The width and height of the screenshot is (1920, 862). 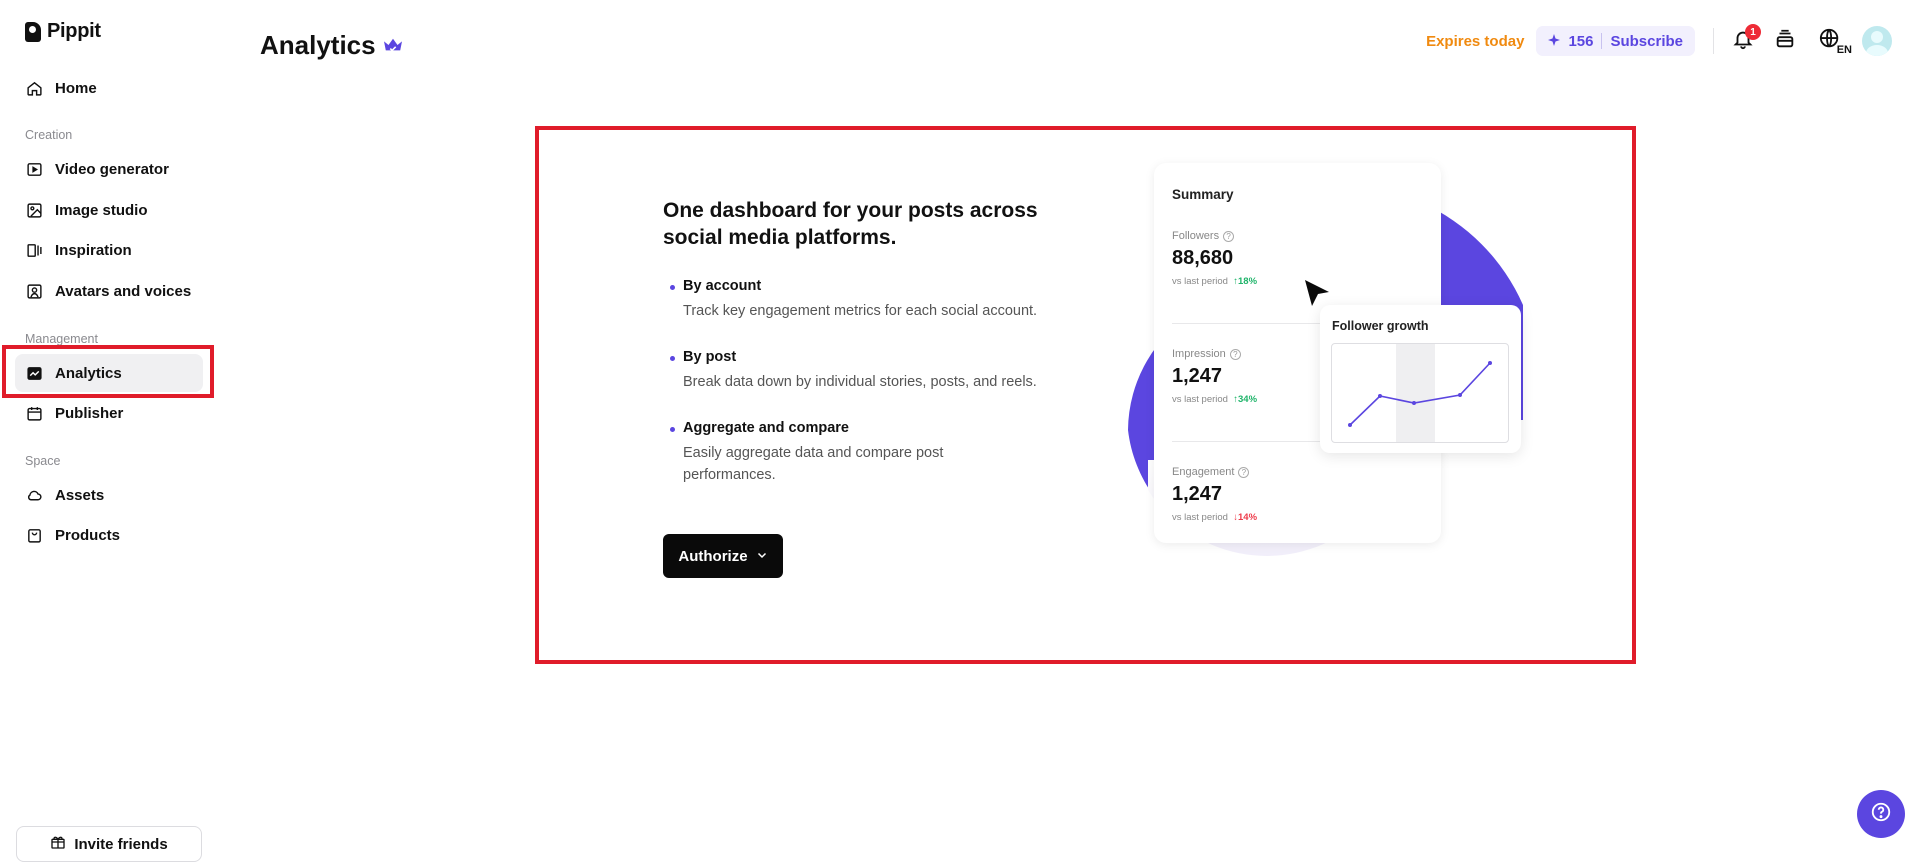 I want to click on metric-change: 14%, so click(x=1248, y=517).